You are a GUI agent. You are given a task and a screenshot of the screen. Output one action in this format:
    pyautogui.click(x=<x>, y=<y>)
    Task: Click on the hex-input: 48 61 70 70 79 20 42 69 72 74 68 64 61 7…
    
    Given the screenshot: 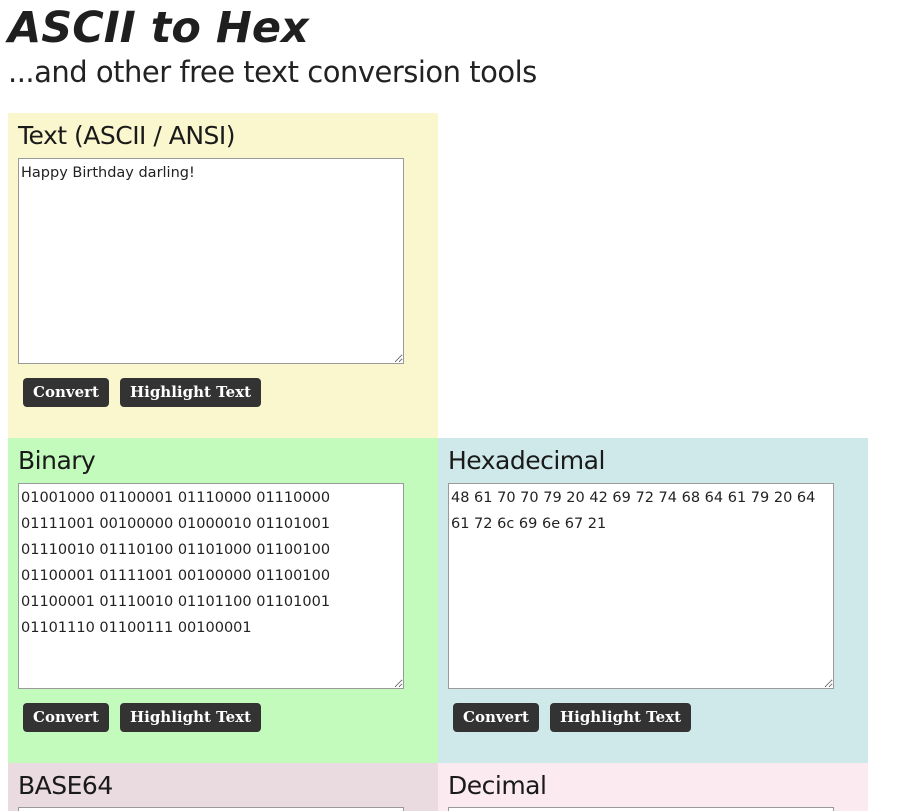 What is the action you would take?
    pyautogui.click(x=641, y=586)
    